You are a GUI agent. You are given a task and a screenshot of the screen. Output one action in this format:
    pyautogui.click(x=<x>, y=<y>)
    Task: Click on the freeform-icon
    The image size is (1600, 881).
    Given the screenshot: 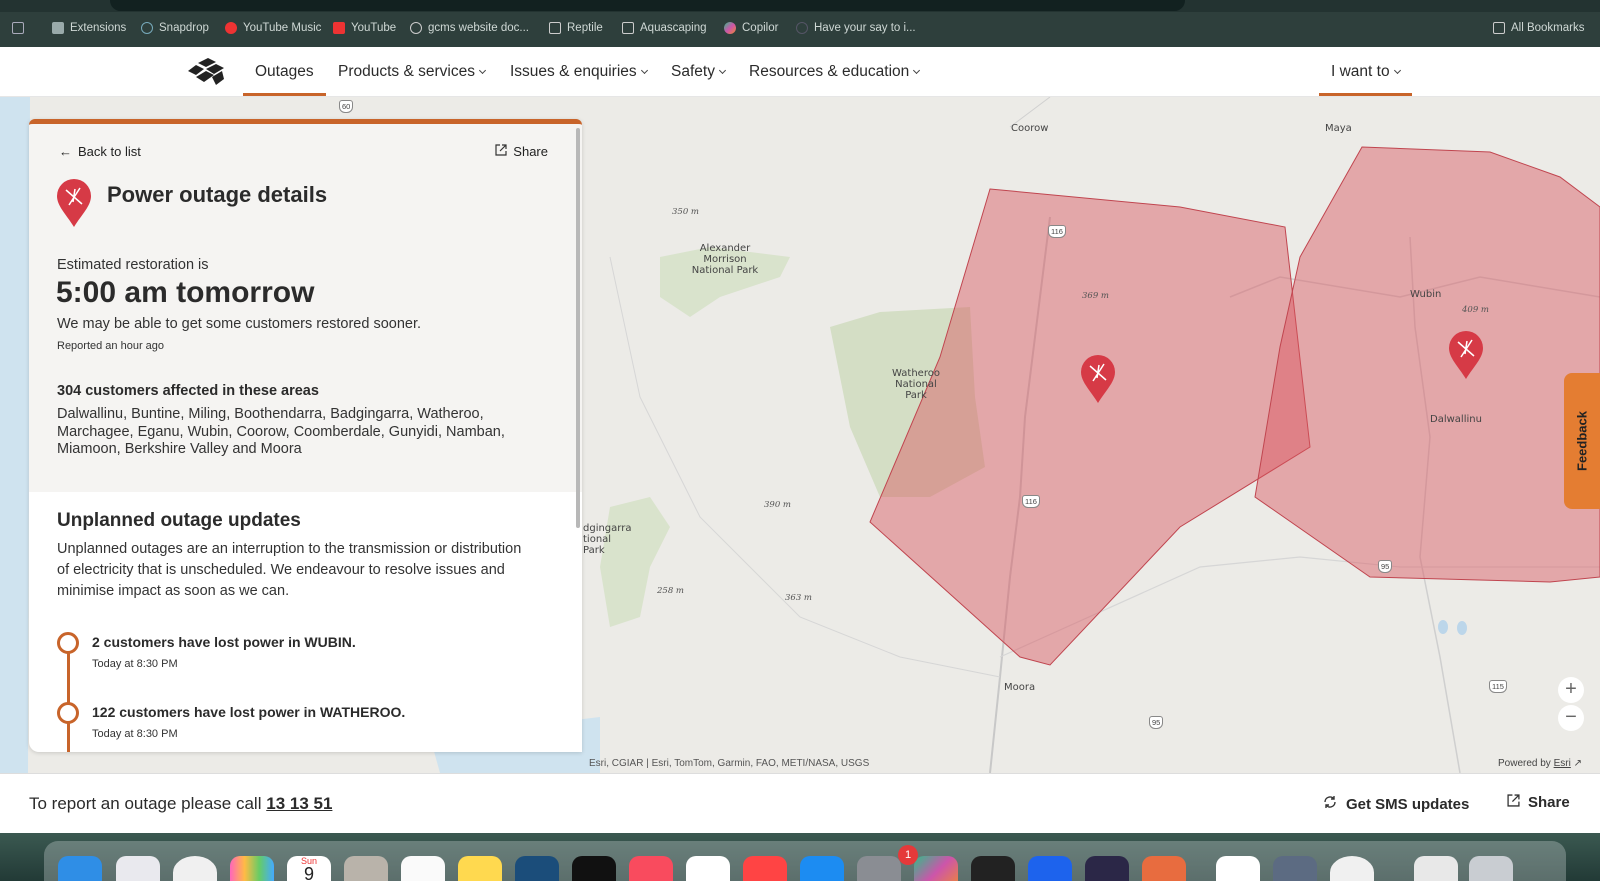 What is the action you would take?
    pyautogui.click(x=537, y=868)
    